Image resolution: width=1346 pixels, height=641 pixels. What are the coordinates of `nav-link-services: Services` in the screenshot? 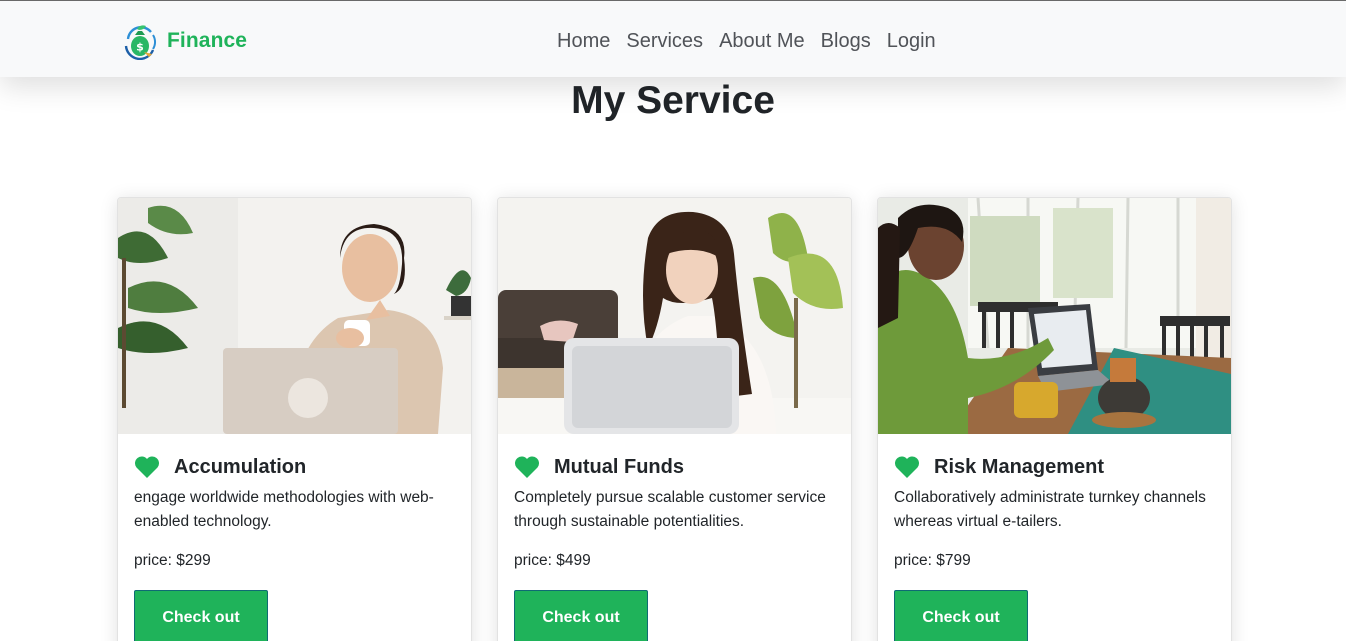 It's located at (664, 41).